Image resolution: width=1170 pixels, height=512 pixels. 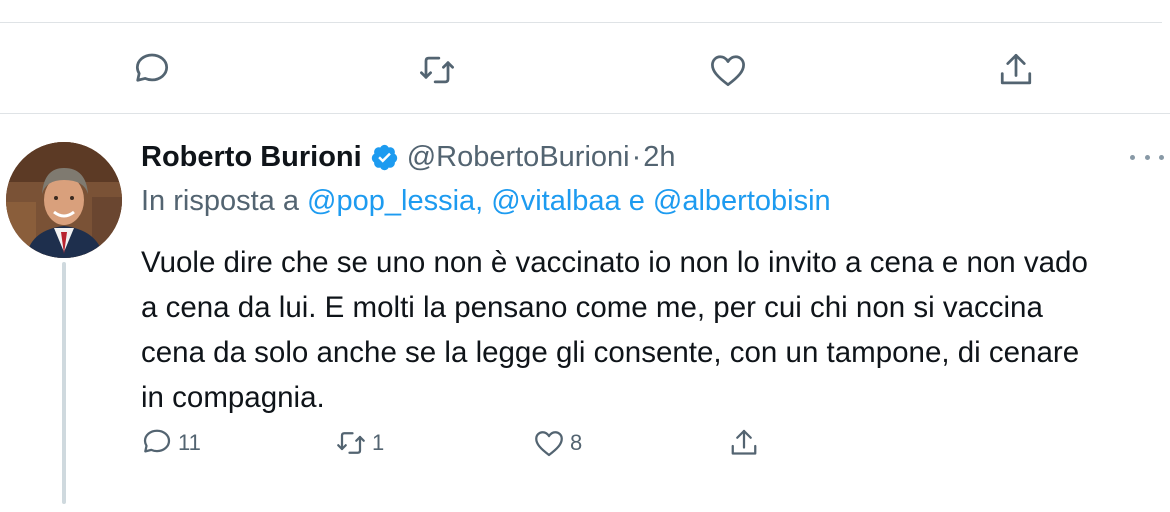 I want to click on like-button: 8, so click(x=556, y=443).